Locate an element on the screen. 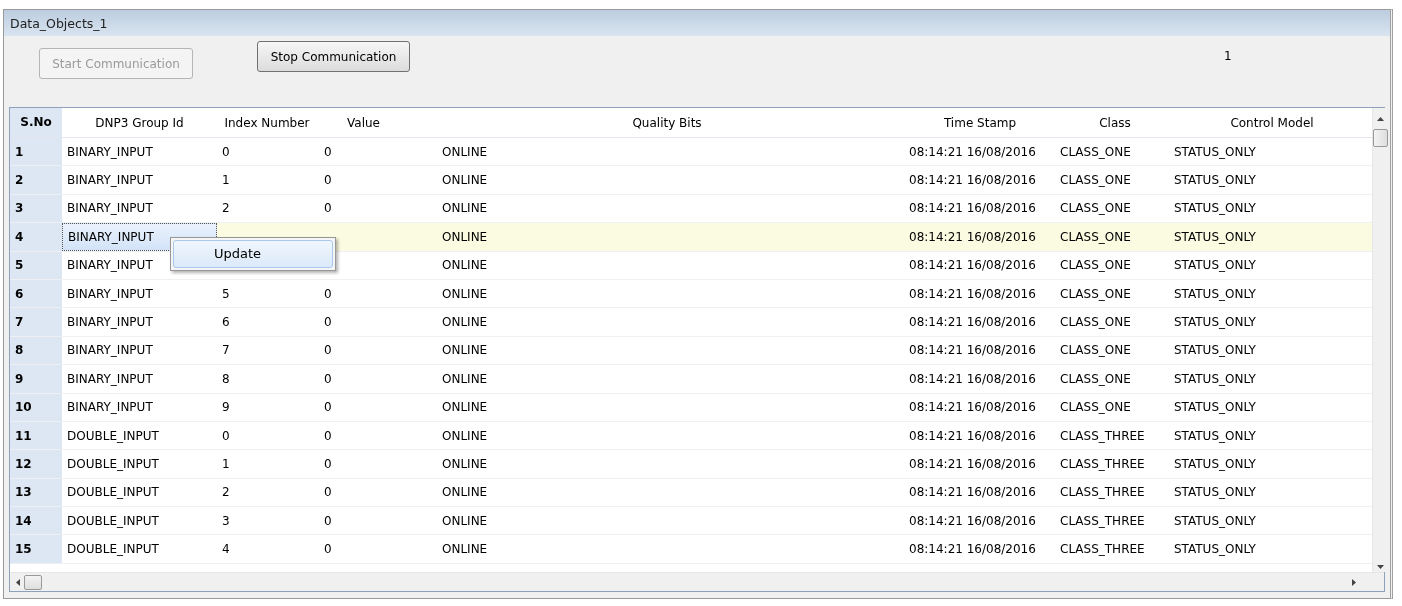 The width and height of the screenshot is (1402, 606). index-cell: 5 is located at coordinates (226, 293).